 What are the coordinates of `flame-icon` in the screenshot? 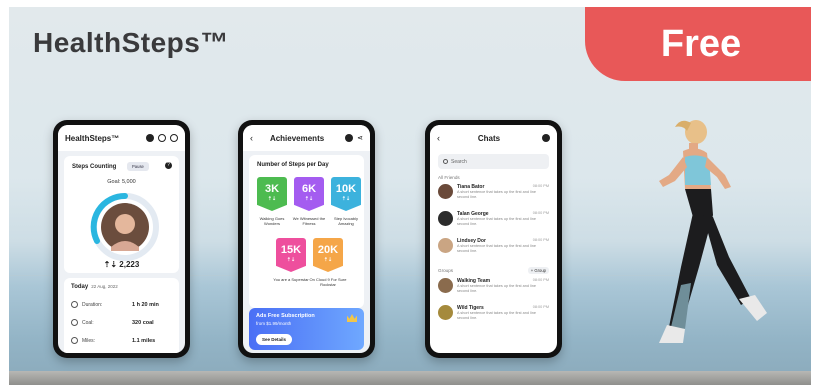 It's located at (74, 322).